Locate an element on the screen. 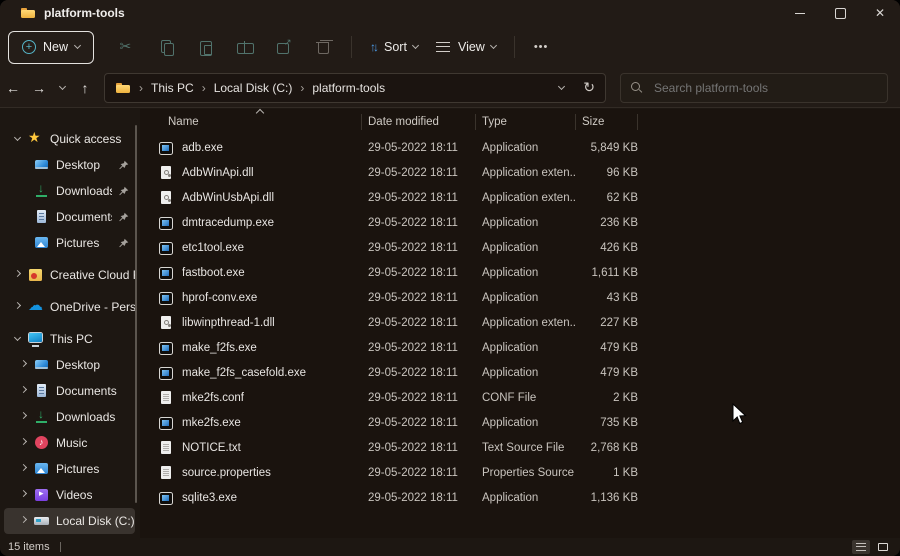 Image resolution: width=900 pixels, height=556 pixels. file-name: adb.exe is located at coordinates (202, 147).